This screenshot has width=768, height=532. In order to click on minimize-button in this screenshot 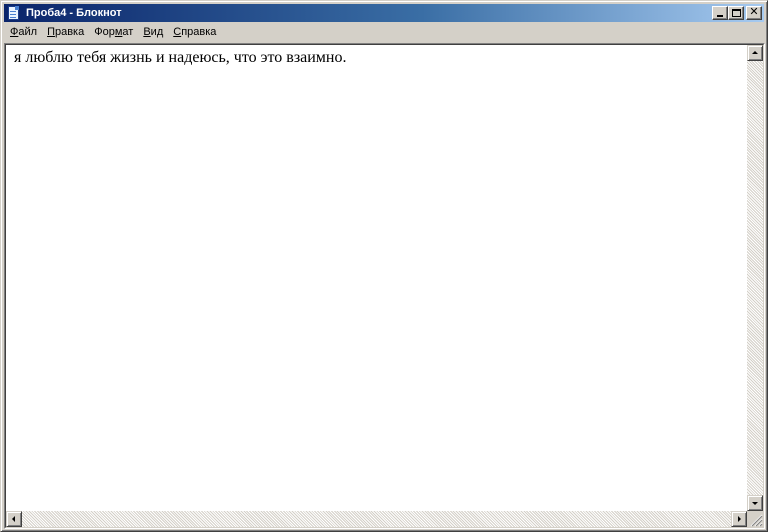, I will do `click(720, 13)`.